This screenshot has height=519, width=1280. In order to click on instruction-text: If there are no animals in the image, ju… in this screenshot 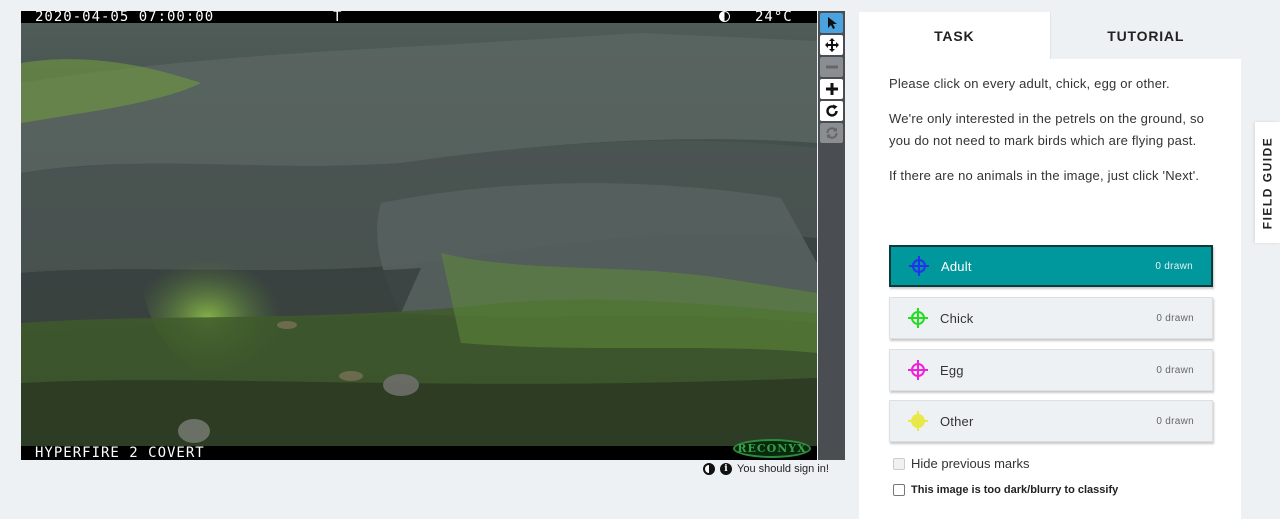, I will do `click(1044, 175)`.